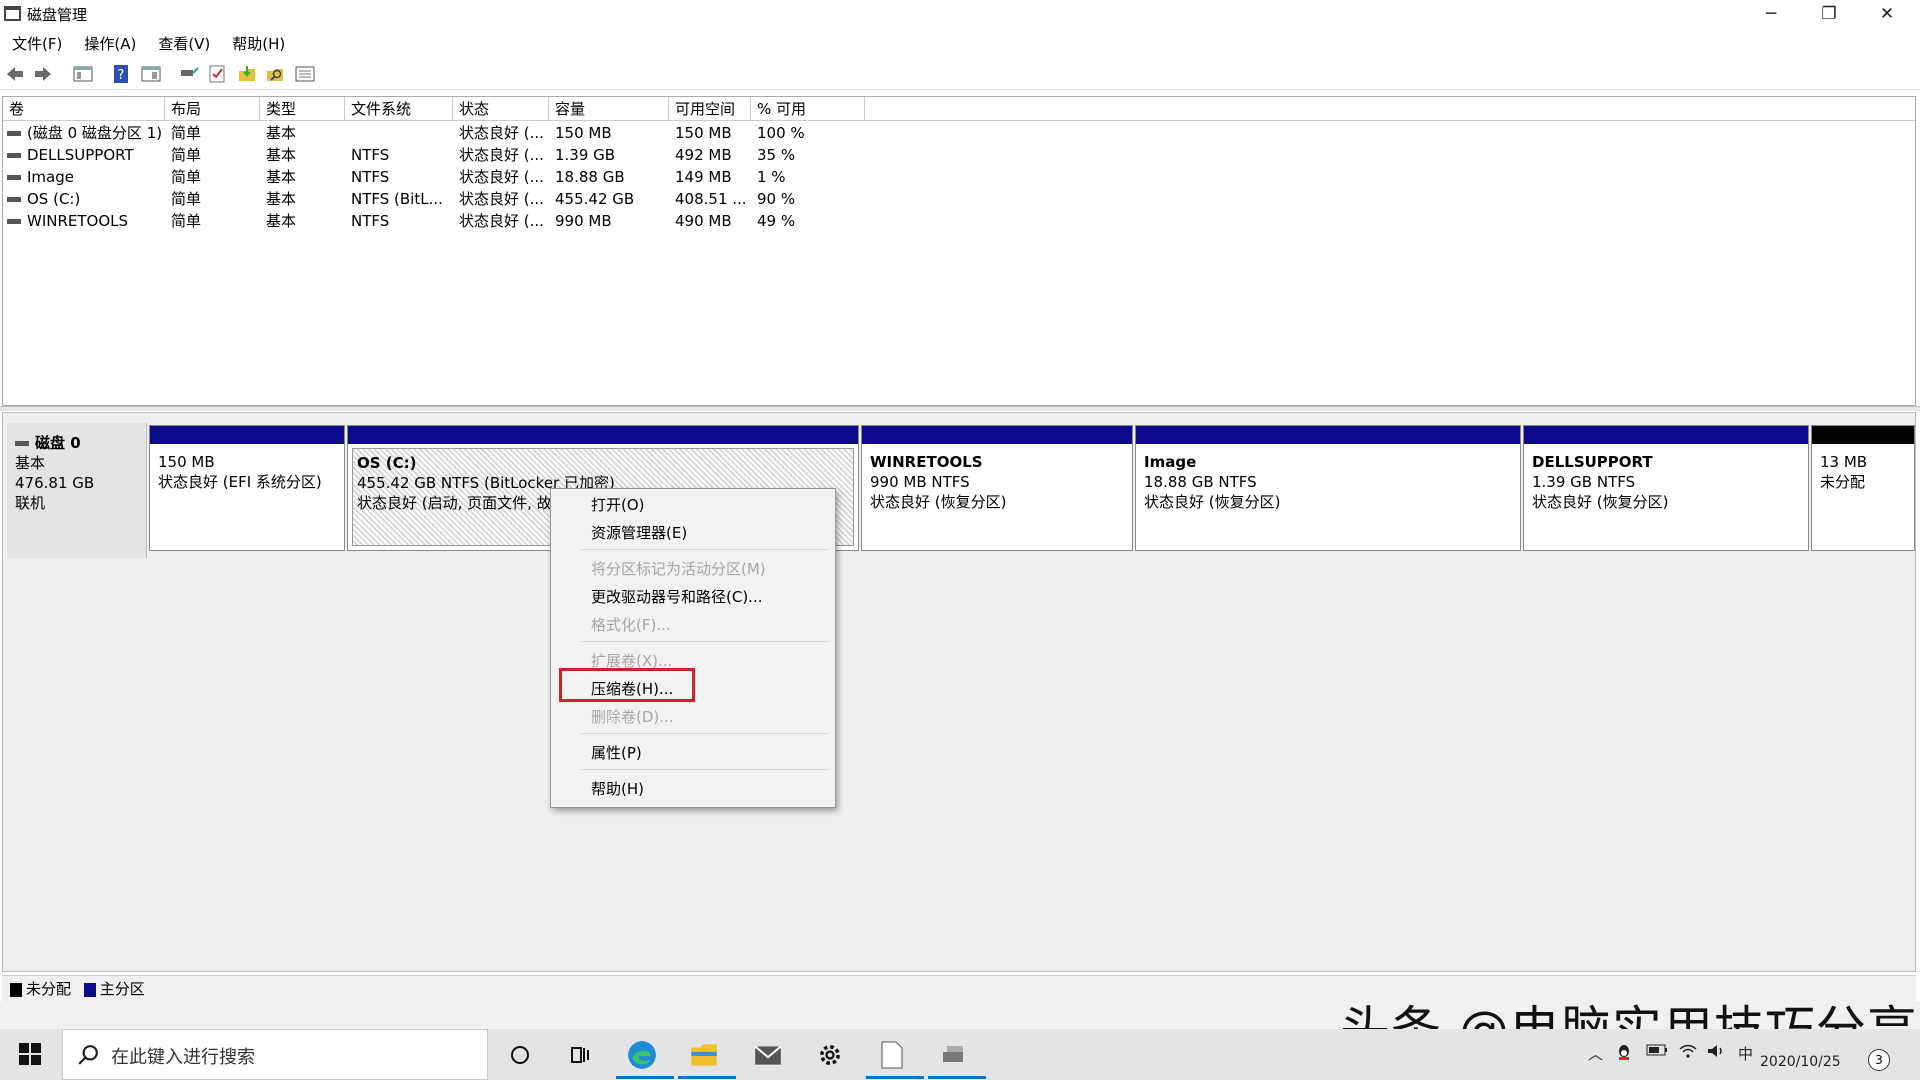 The height and width of the screenshot is (1080, 1920). Describe the element at coordinates (305, 74) in the screenshot. I see `list-view-icon` at that location.